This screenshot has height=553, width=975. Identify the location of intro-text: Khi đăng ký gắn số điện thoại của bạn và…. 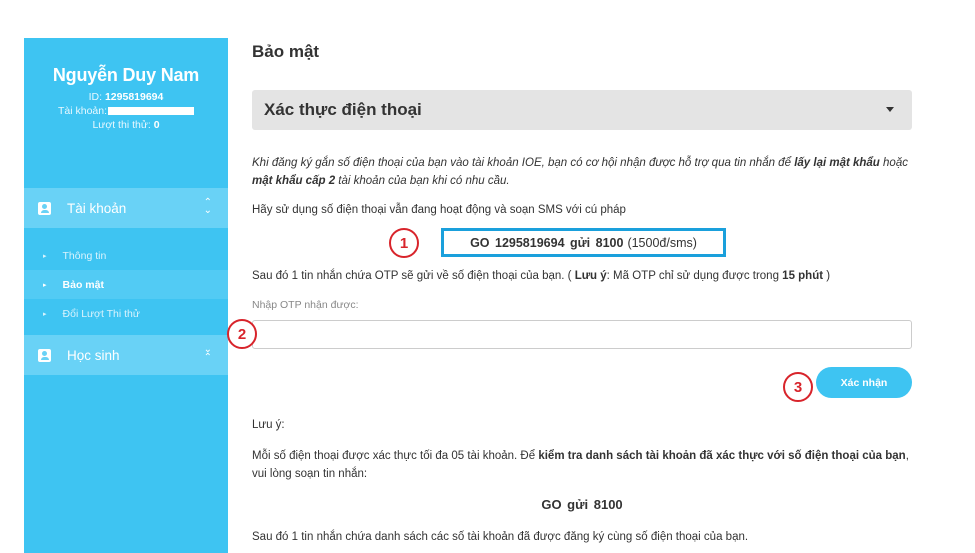
(584, 172).